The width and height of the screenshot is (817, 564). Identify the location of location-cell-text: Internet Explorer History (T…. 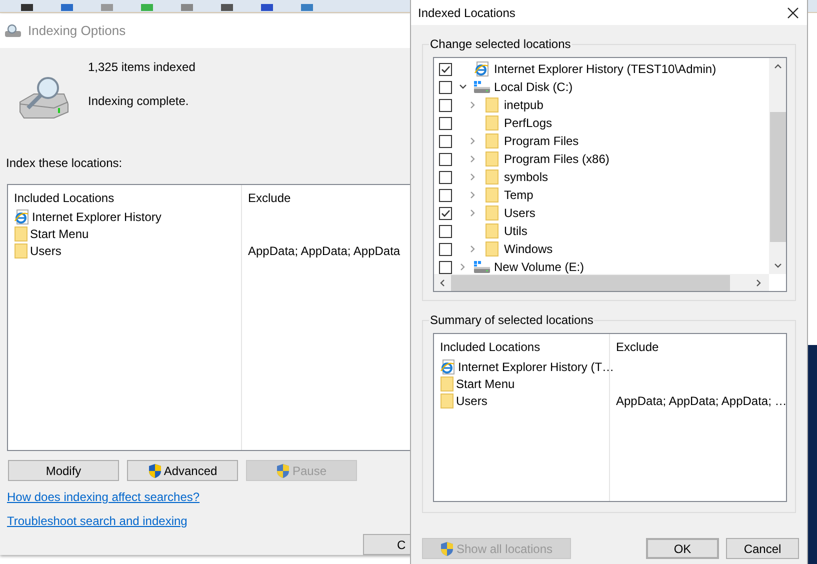
(536, 367).